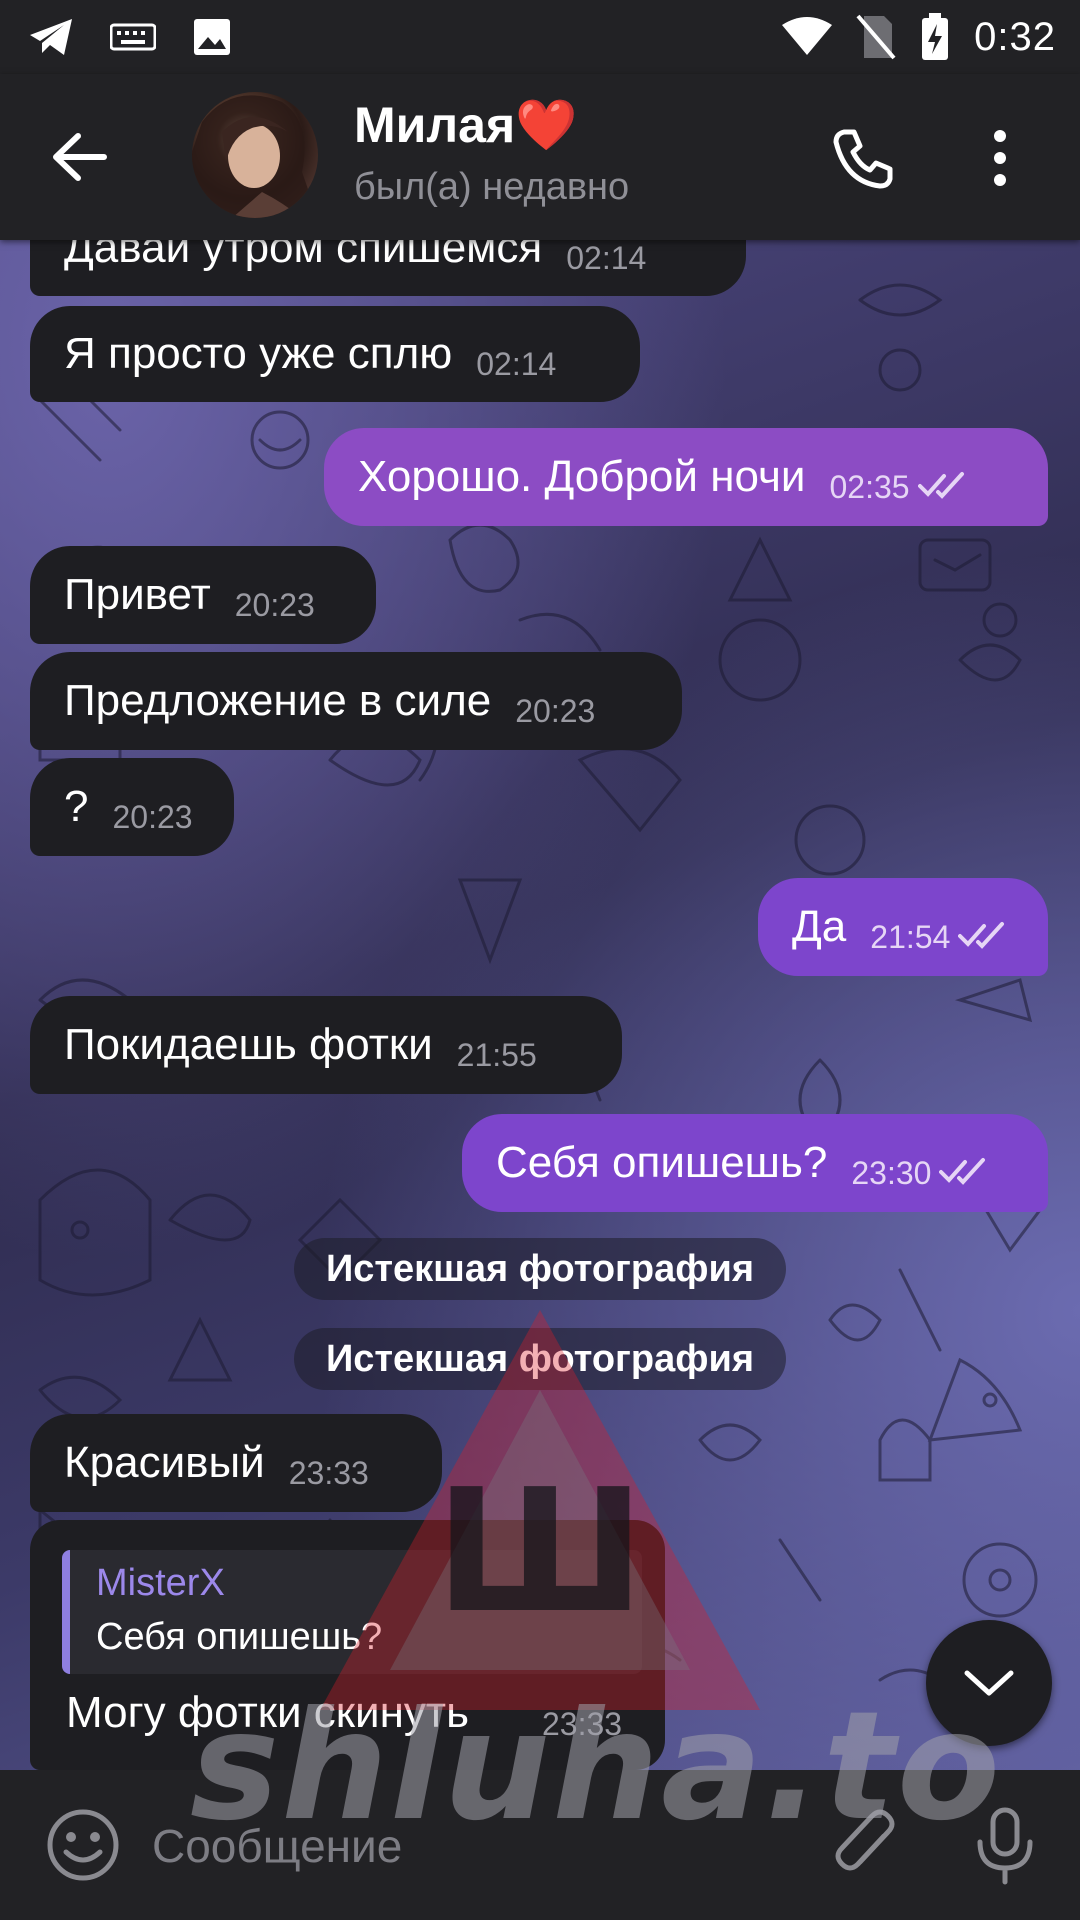  I want to click on message-time: 23:30, so click(891, 1173).